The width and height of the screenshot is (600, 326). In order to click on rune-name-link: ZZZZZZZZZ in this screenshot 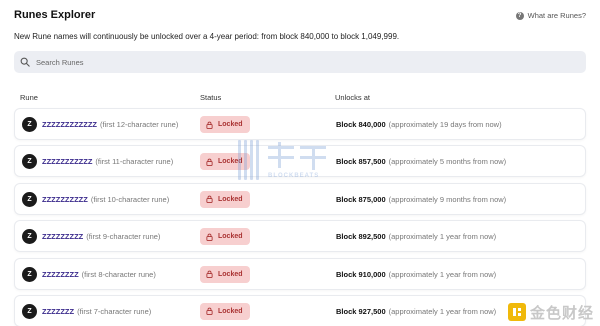, I will do `click(62, 236)`.